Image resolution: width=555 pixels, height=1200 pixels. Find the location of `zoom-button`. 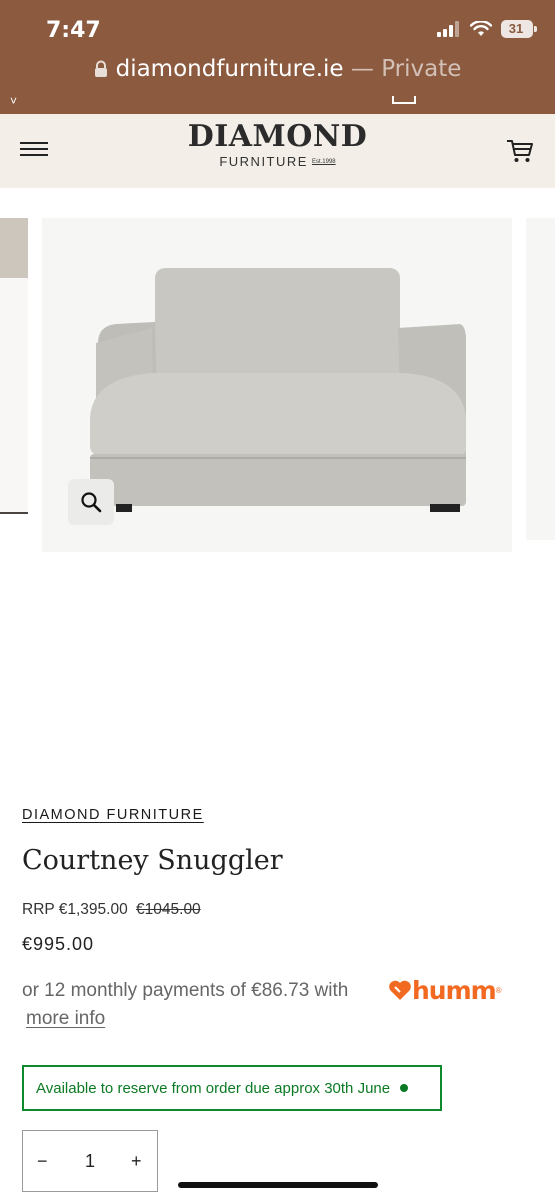

zoom-button is located at coordinates (91, 502).